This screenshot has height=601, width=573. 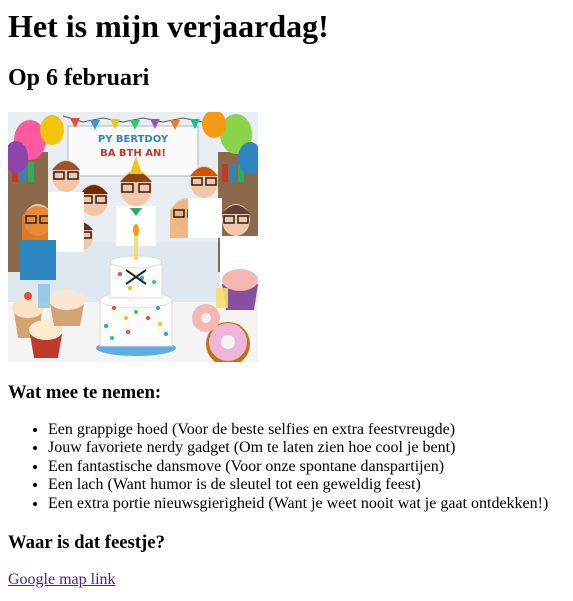 I want to click on banner-text-2: BA BTH AN!, so click(x=133, y=153).